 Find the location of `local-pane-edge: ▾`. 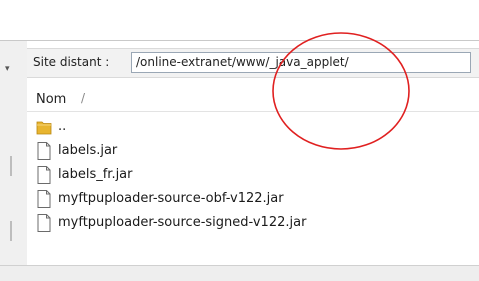

local-pane-edge: ▾ is located at coordinates (14, 153).